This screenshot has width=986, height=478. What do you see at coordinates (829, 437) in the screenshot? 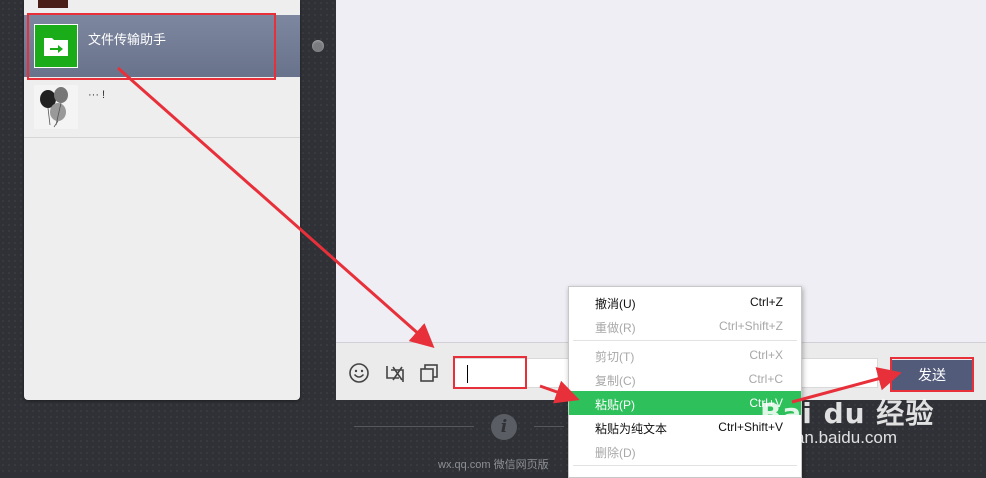
I see `baidu-watermark-url: jingyan.baidu.com` at bounding box center [829, 437].